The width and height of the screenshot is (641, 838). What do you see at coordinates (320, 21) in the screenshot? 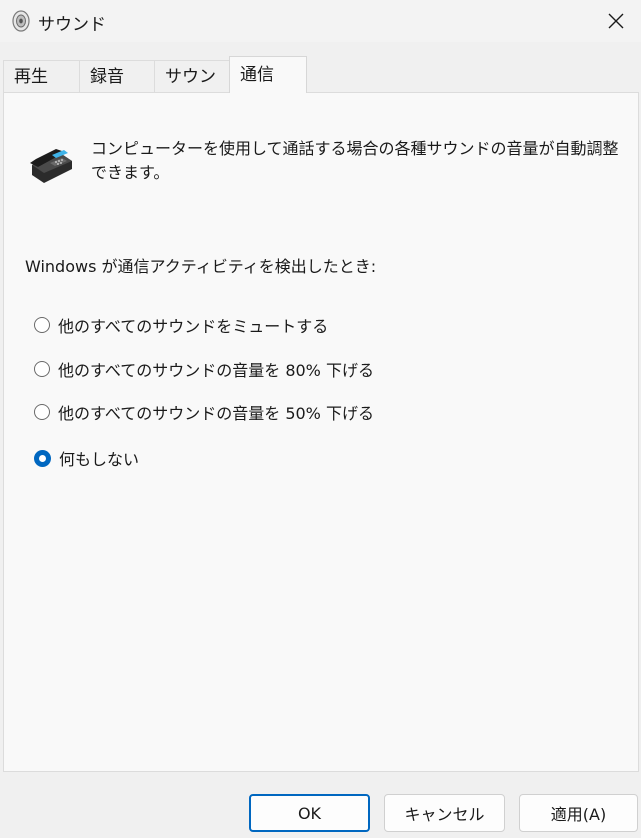
I see `title-bar: サウンド` at bounding box center [320, 21].